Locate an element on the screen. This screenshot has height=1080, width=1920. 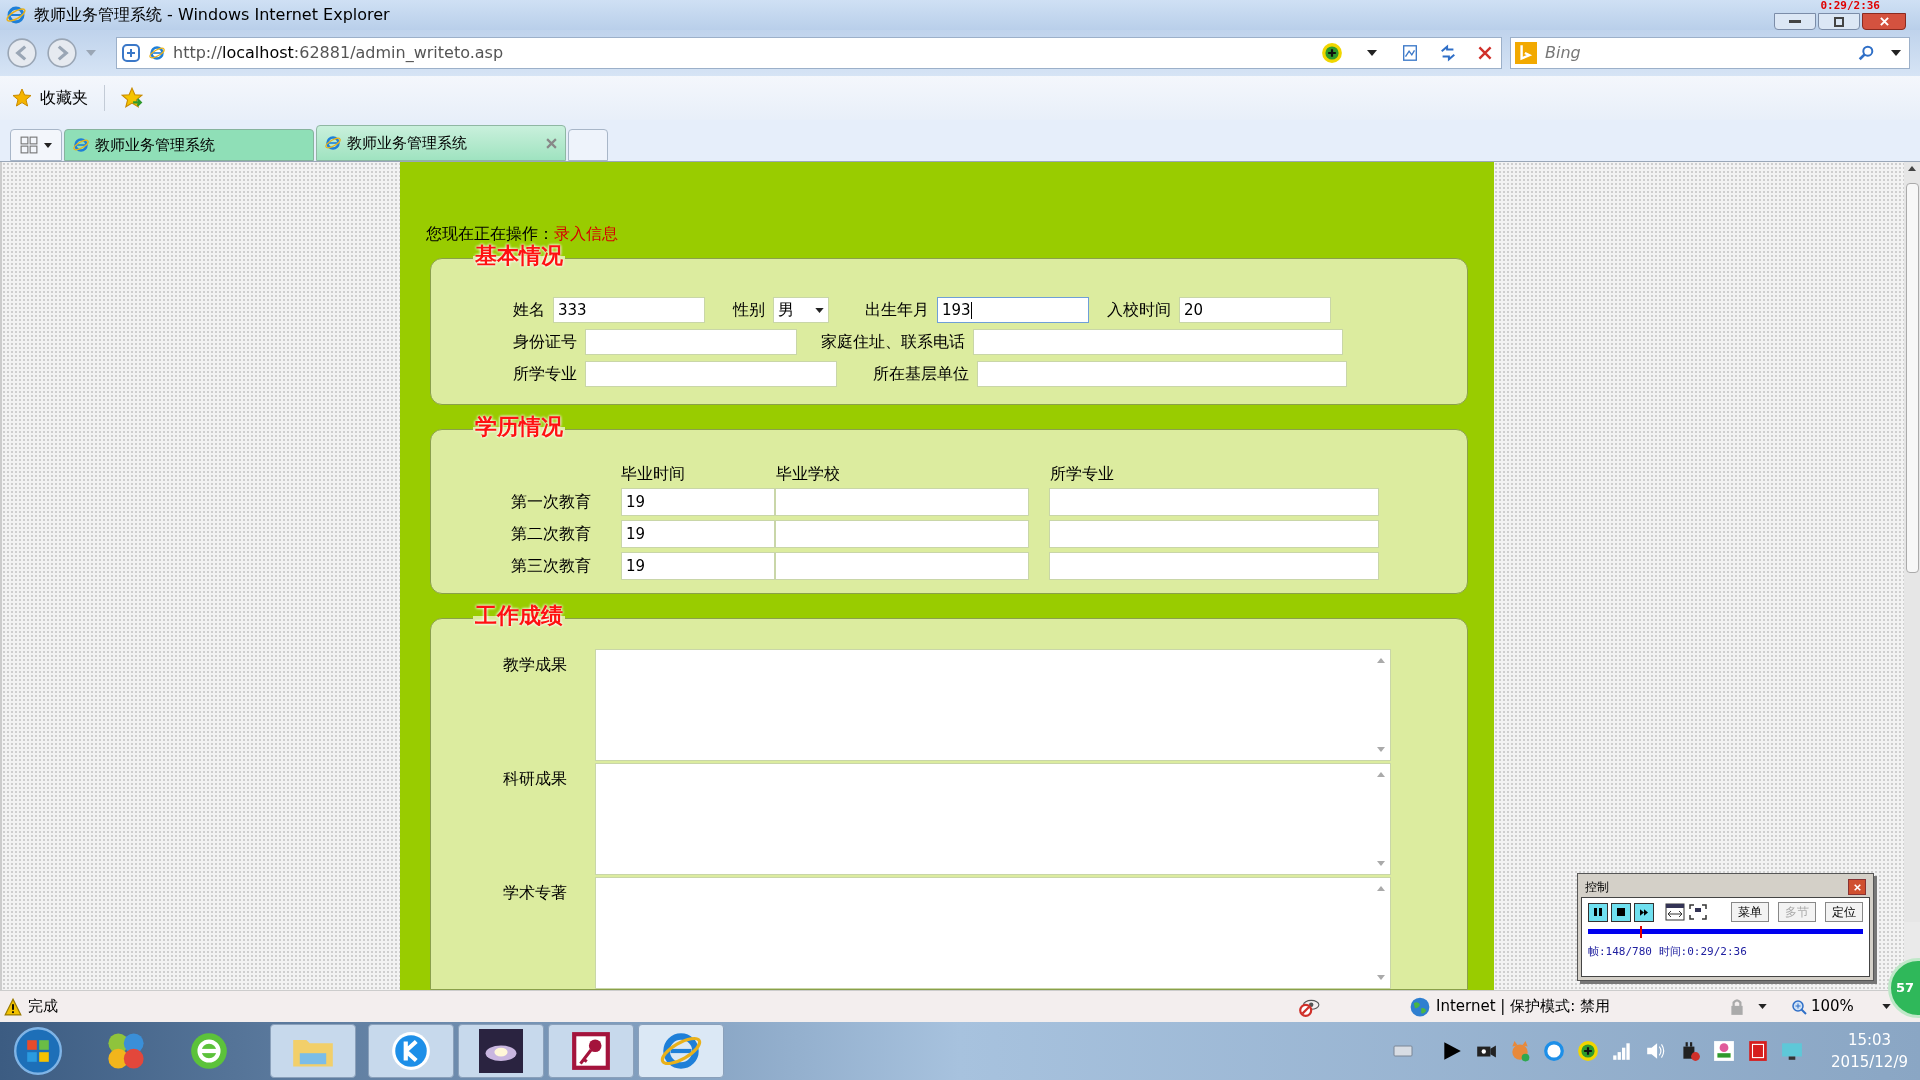
window-title: 教师业务管理系统 - Windows Internet Explorer is located at coordinates (212, 15).